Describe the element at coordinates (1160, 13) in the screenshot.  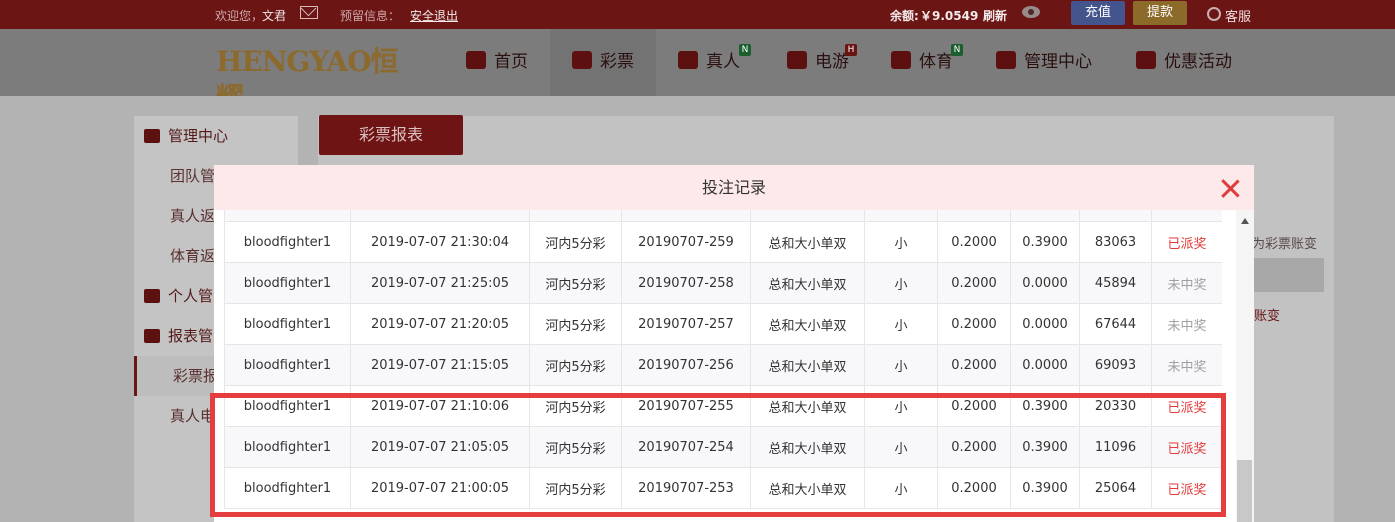
I see `withdraw-button: 提款` at that location.